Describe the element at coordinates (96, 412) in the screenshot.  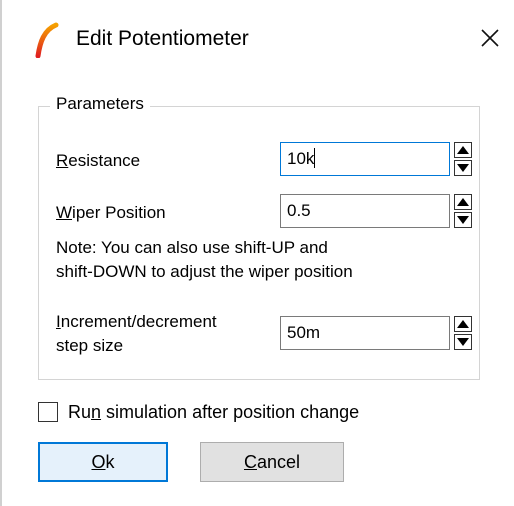
I see `run-simulation-mnemonic: n` at that location.